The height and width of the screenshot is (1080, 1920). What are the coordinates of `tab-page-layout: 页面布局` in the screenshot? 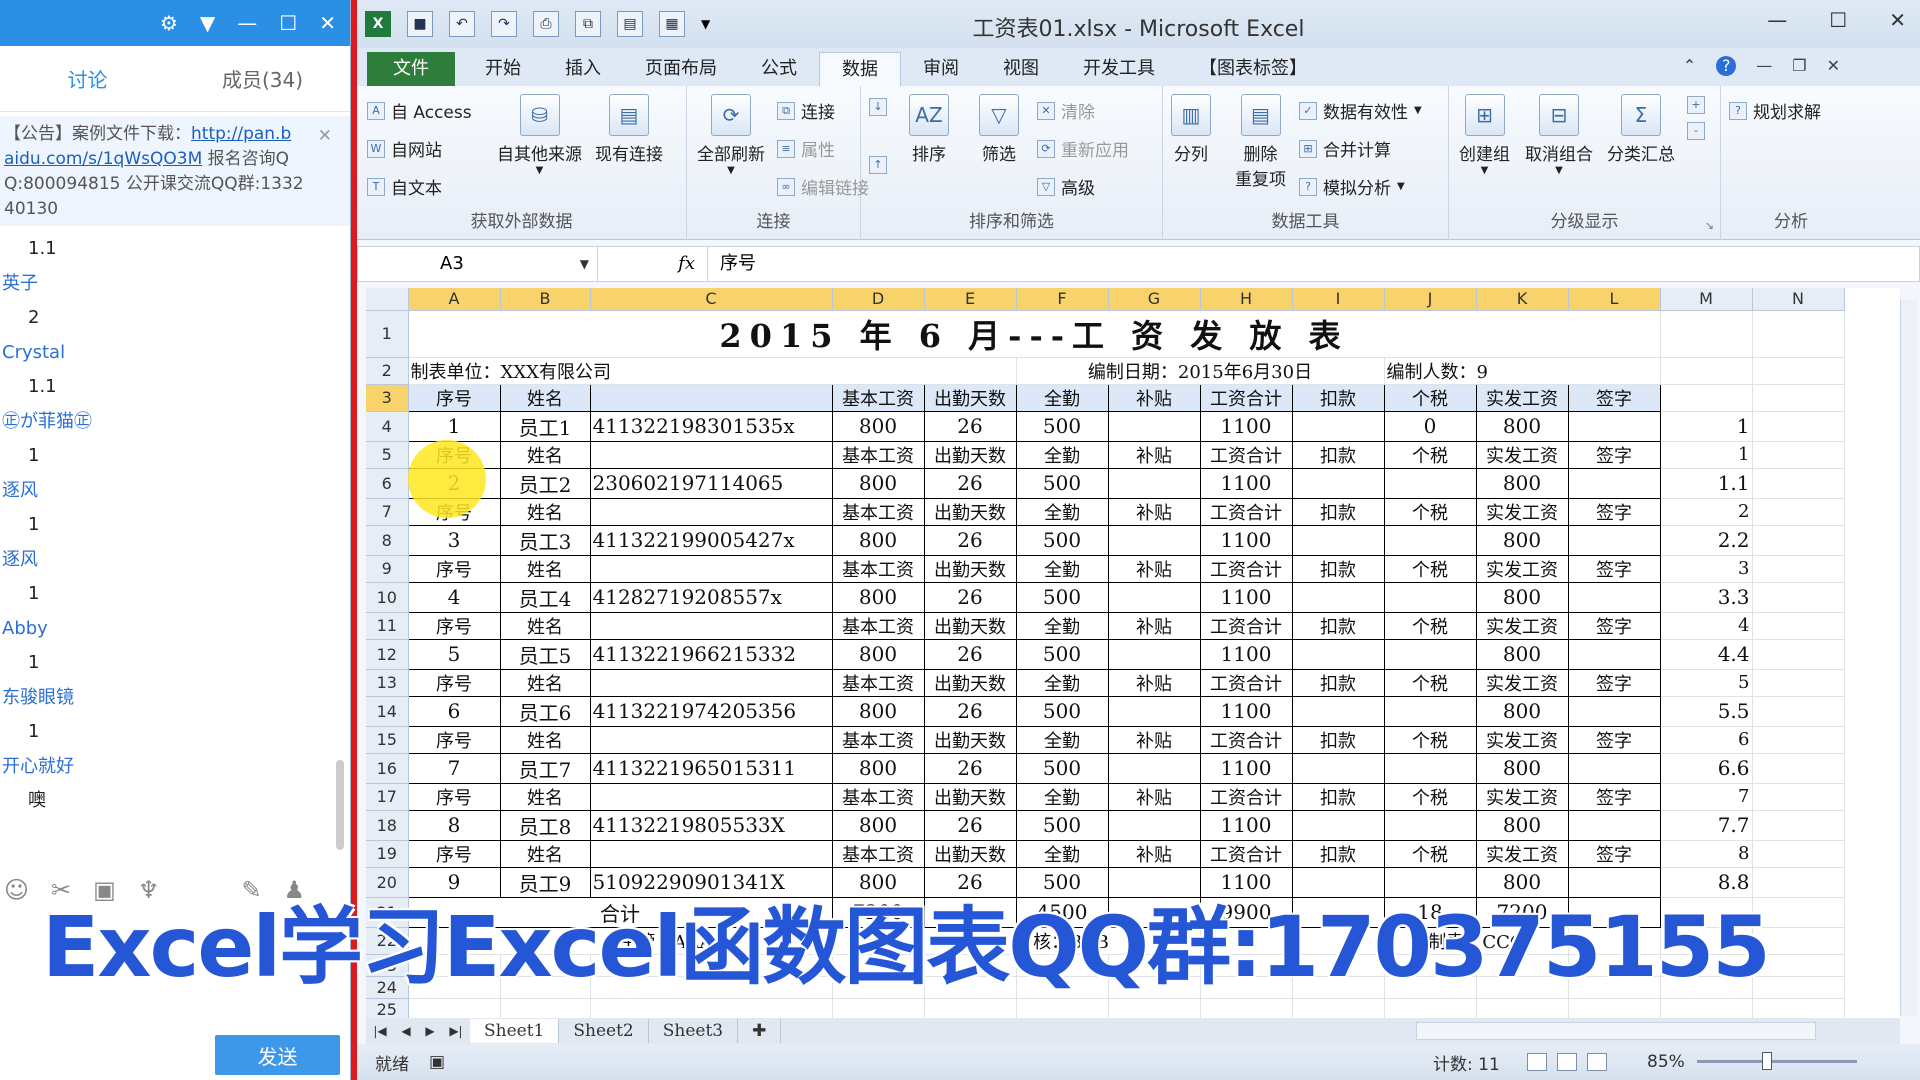 It's located at (681, 69).